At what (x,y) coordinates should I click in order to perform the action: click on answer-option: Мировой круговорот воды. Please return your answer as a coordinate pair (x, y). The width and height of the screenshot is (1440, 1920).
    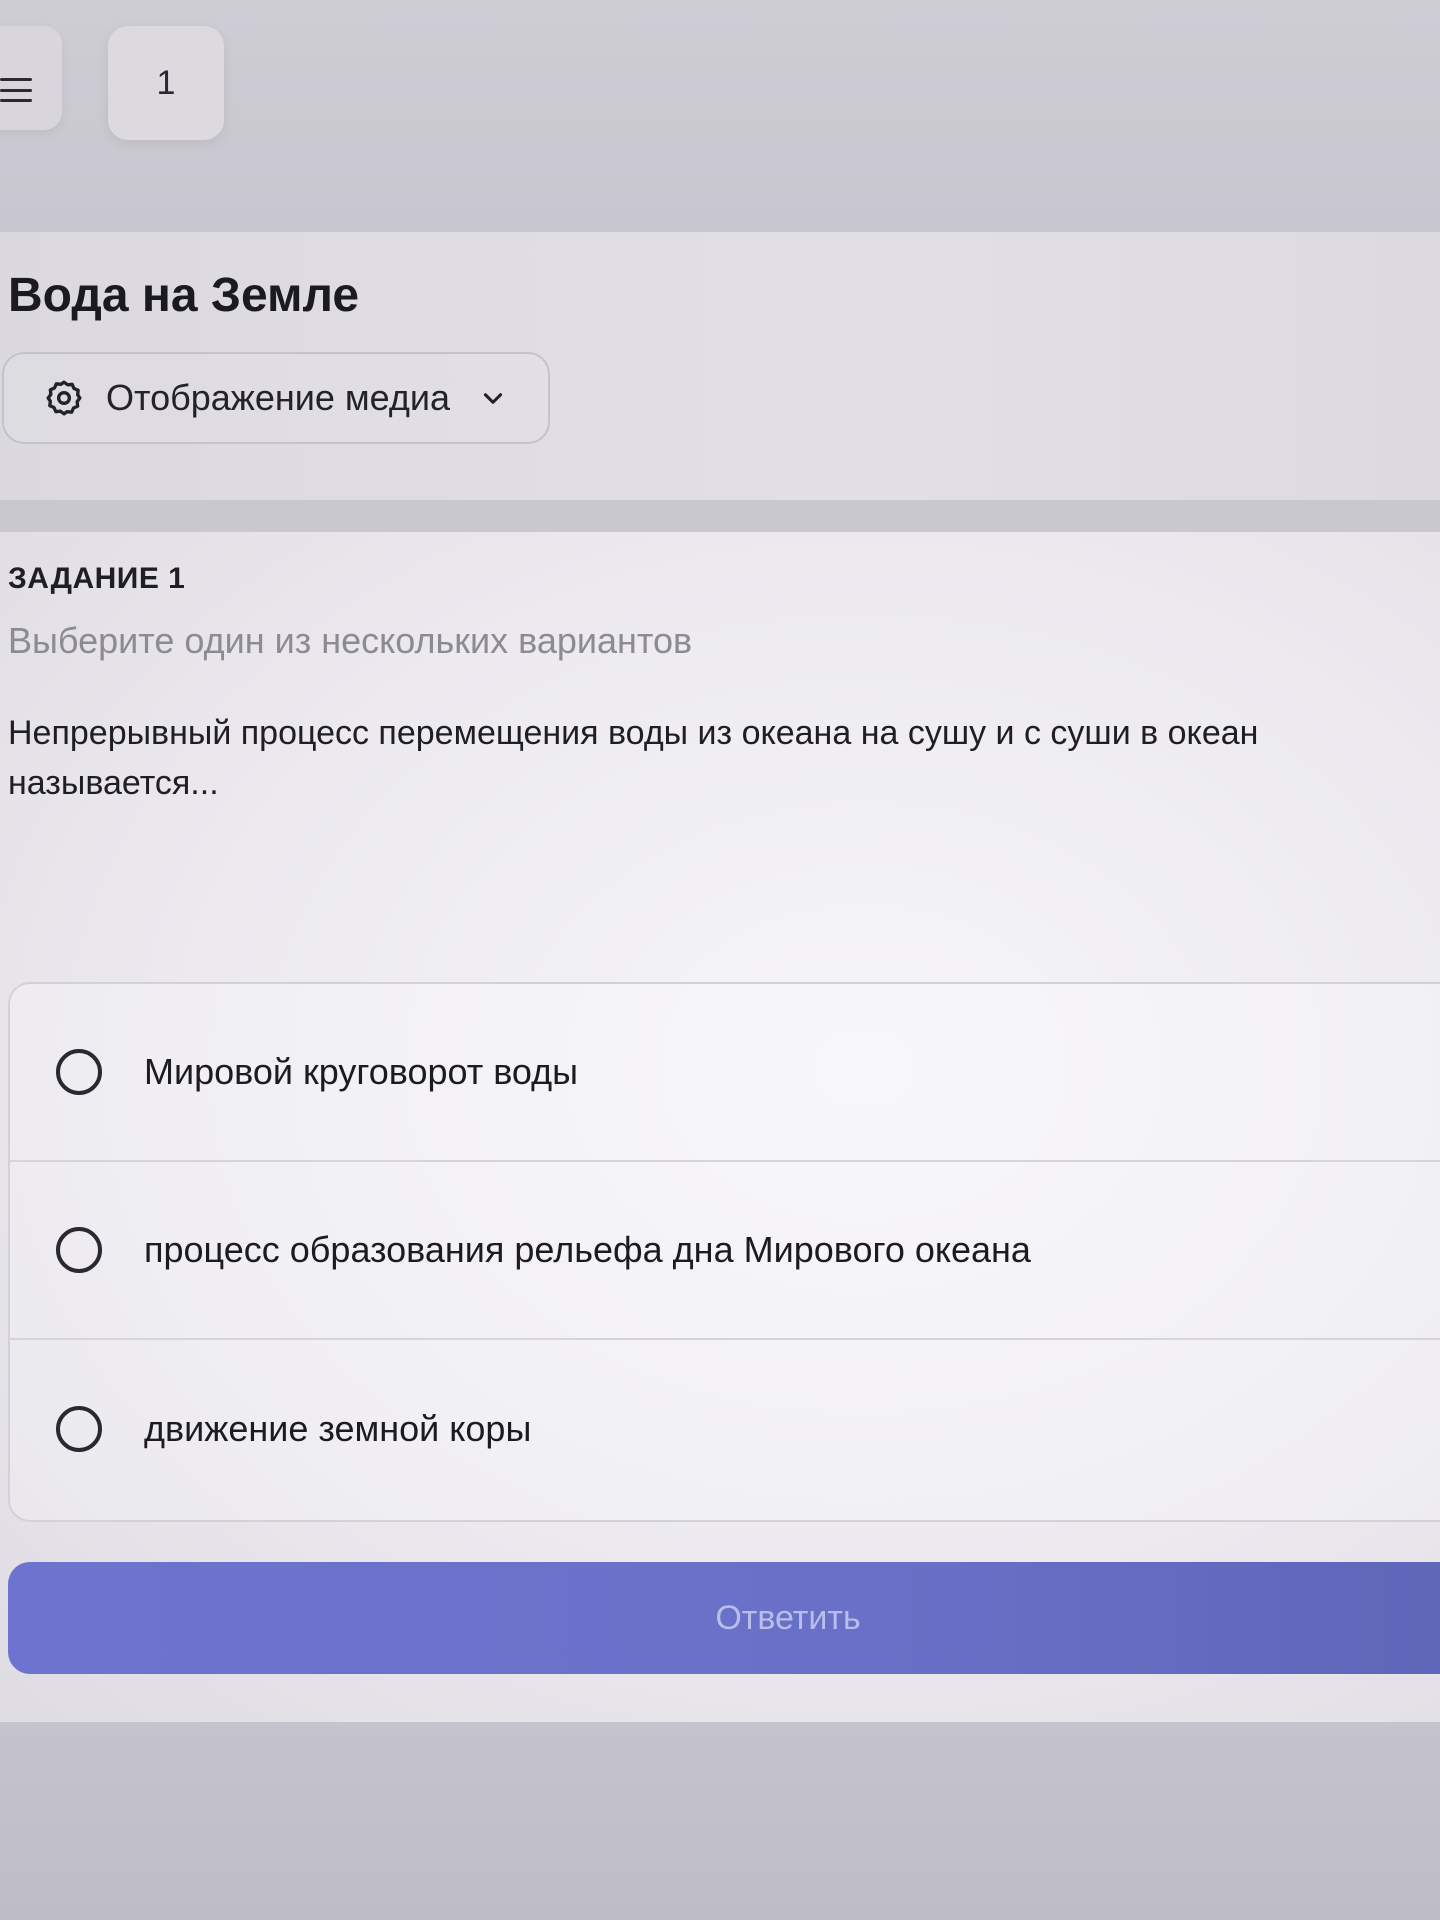
    Looking at the image, I should click on (725, 1073).